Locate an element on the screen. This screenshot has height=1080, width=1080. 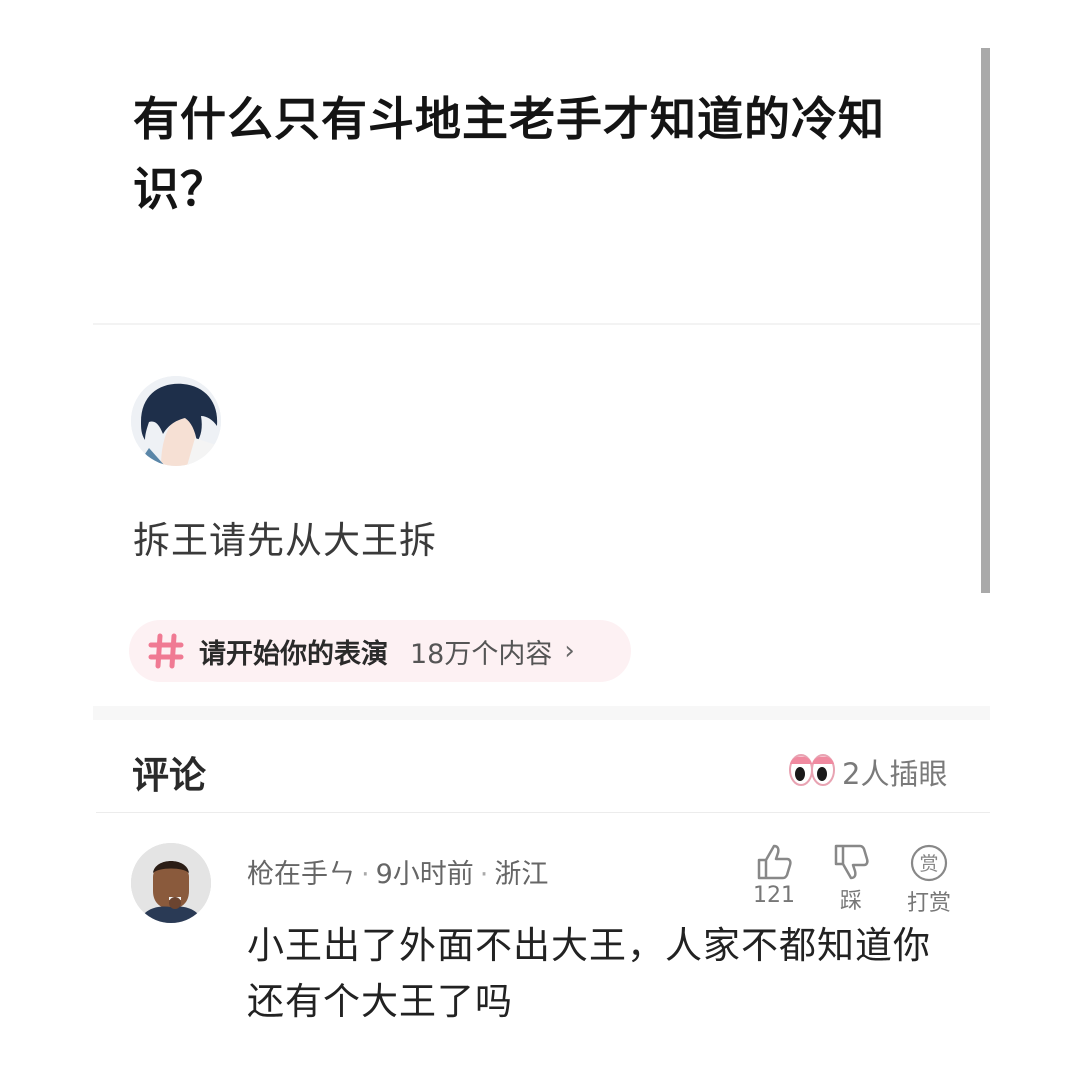
comment-author-name: 枪在手ㄣ is located at coordinates (301, 874).